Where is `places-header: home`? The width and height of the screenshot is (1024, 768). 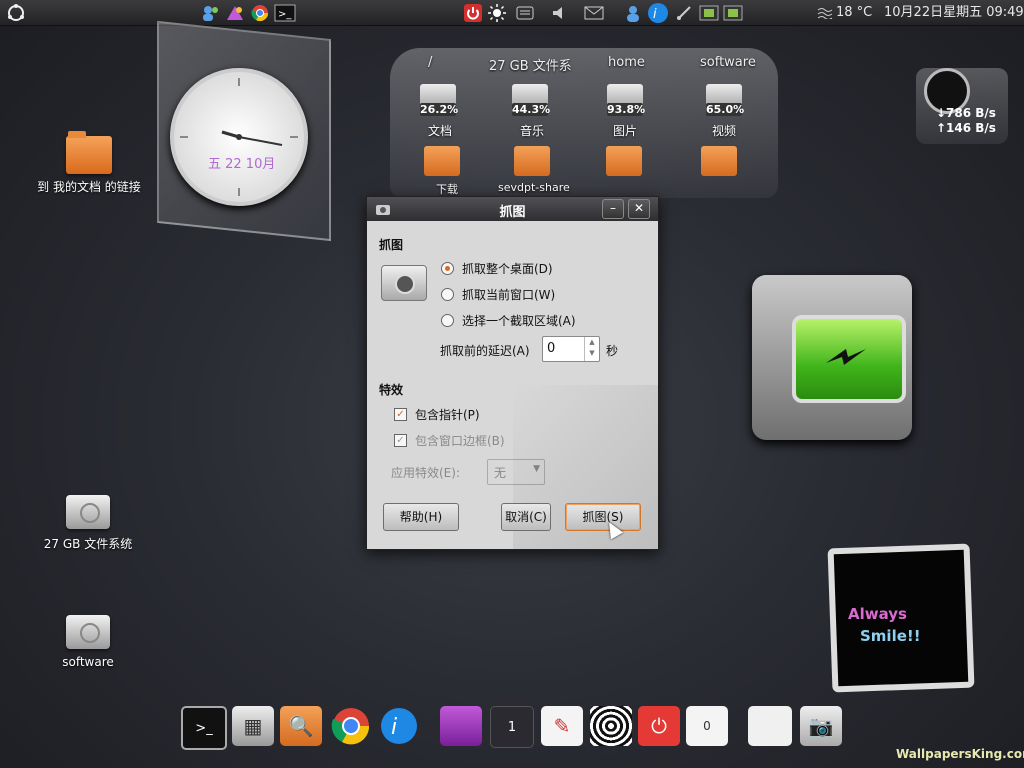
places-header: home is located at coordinates (626, 62).